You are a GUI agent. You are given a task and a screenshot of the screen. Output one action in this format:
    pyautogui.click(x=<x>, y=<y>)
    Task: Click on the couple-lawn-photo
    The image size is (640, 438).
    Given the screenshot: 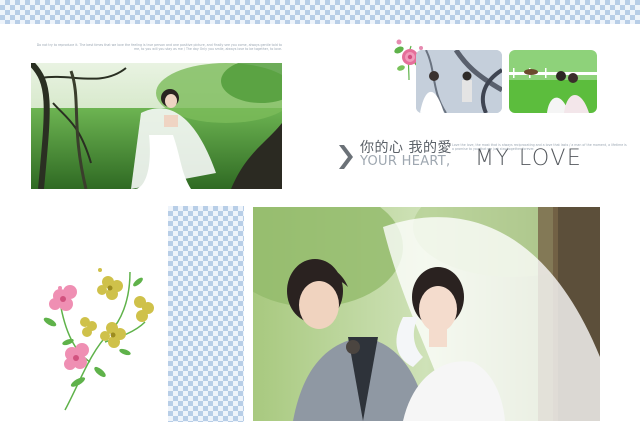 What is the action you would take?
    pyautogui.click(x=553, y=81)
    